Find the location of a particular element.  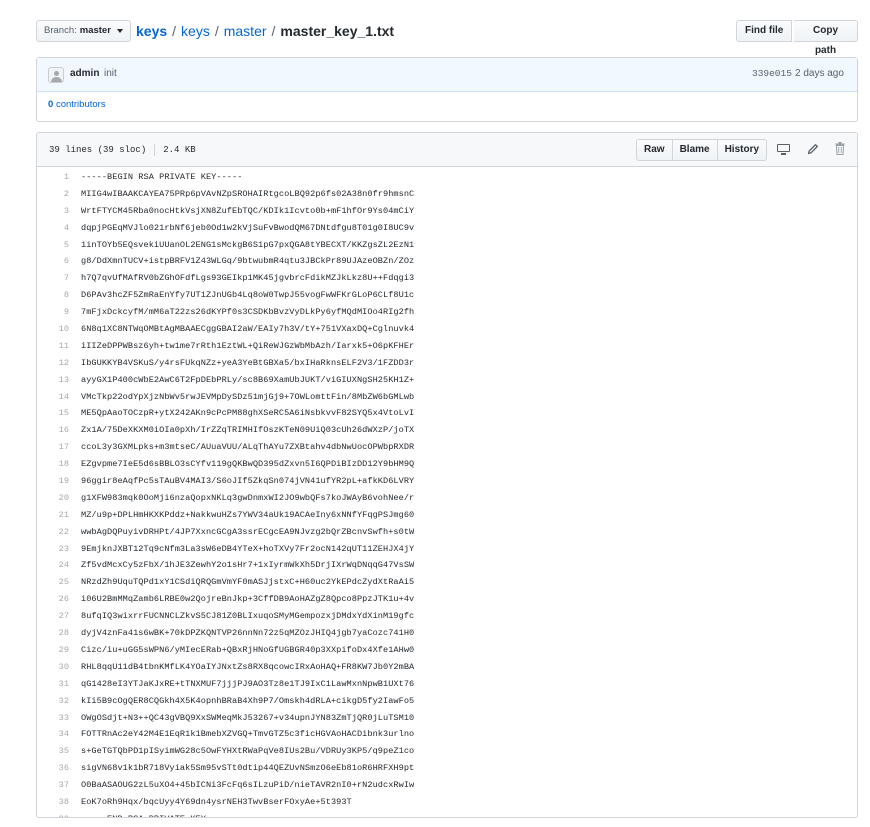

line-content: -----END RSA PRIVATE KEY----- is located at coordinates (150, 814).